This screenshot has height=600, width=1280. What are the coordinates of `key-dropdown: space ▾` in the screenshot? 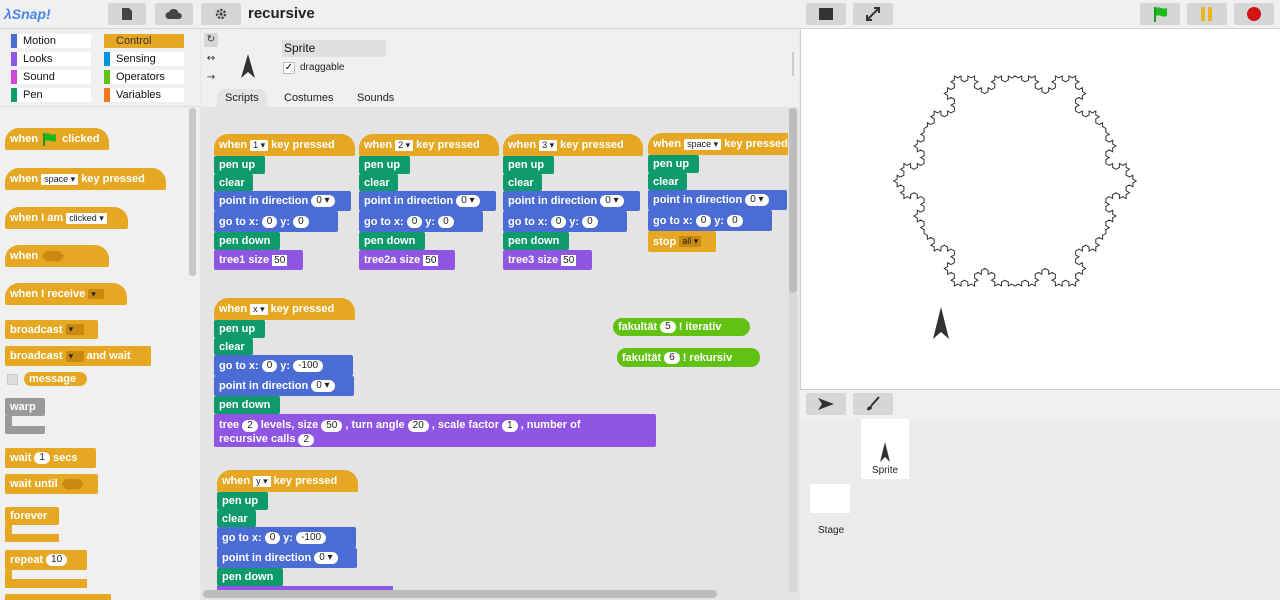 It's located at (703, 144).